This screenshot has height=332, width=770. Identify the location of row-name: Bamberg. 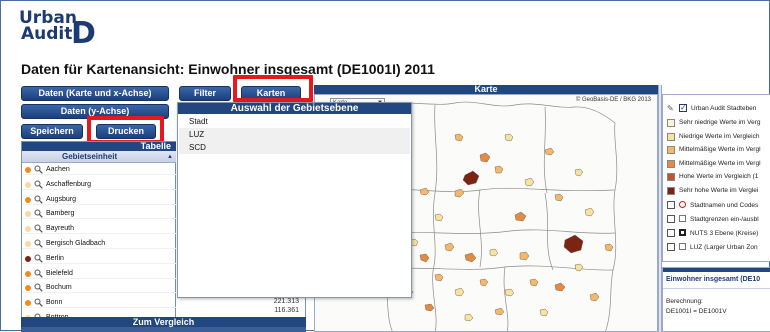
(60, 214).